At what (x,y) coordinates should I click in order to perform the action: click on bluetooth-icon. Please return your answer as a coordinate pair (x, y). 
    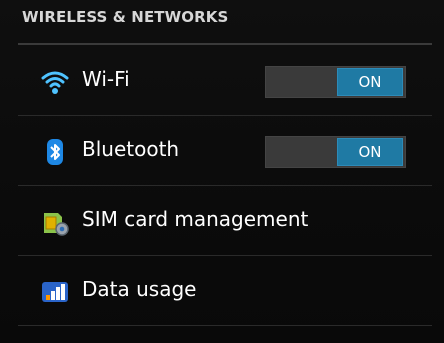
    Looking at the image, I should click on (55, 152).